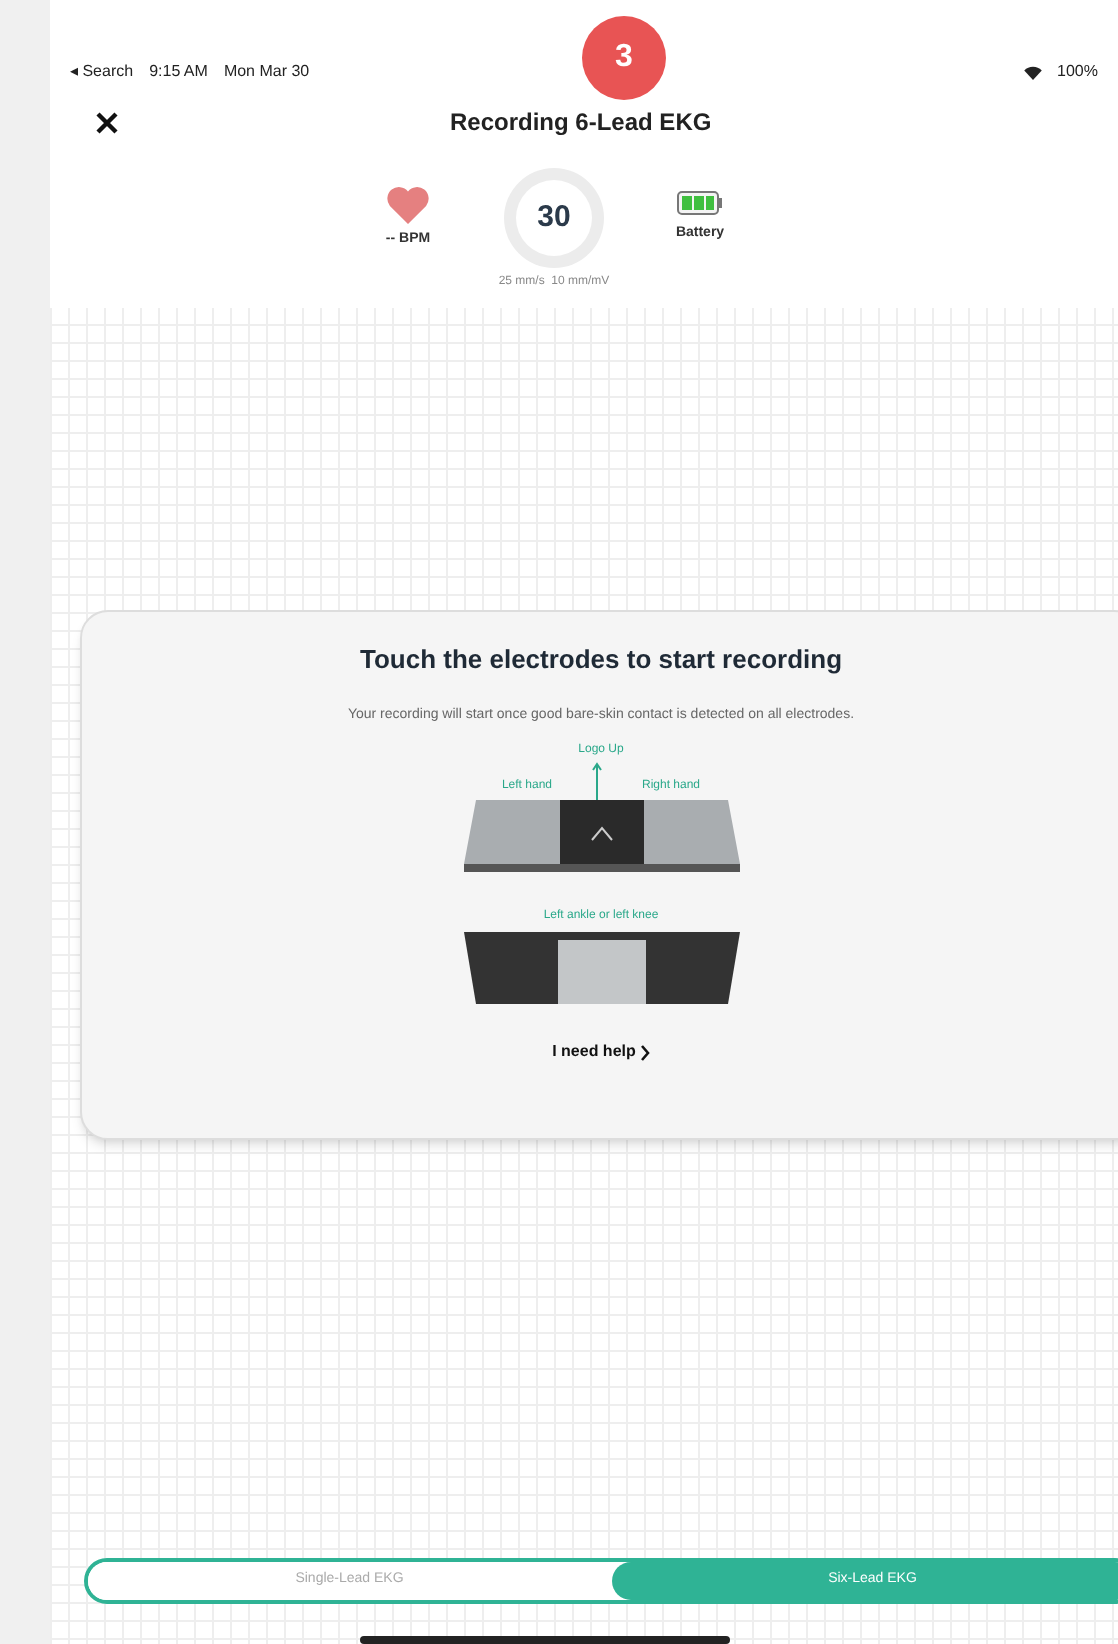 This screenshot has height=1644, width=1118. I want to click on close-icon, so click(106, 122).